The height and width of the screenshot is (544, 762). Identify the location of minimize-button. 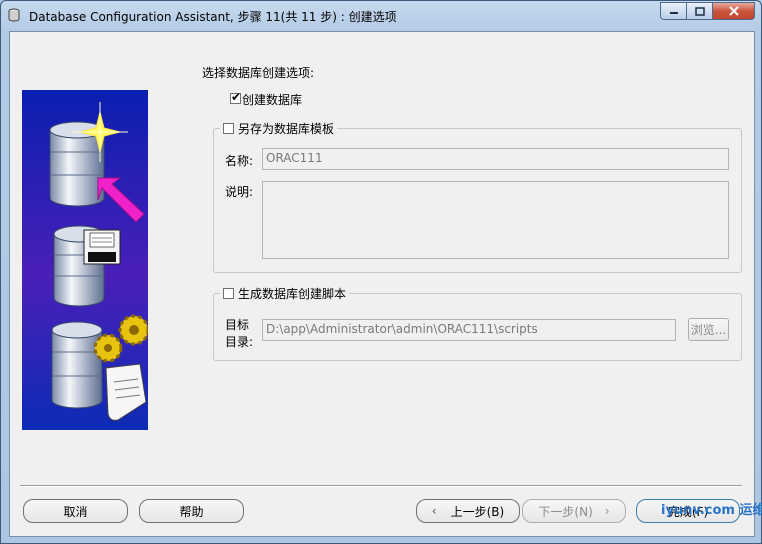
(673, 11).